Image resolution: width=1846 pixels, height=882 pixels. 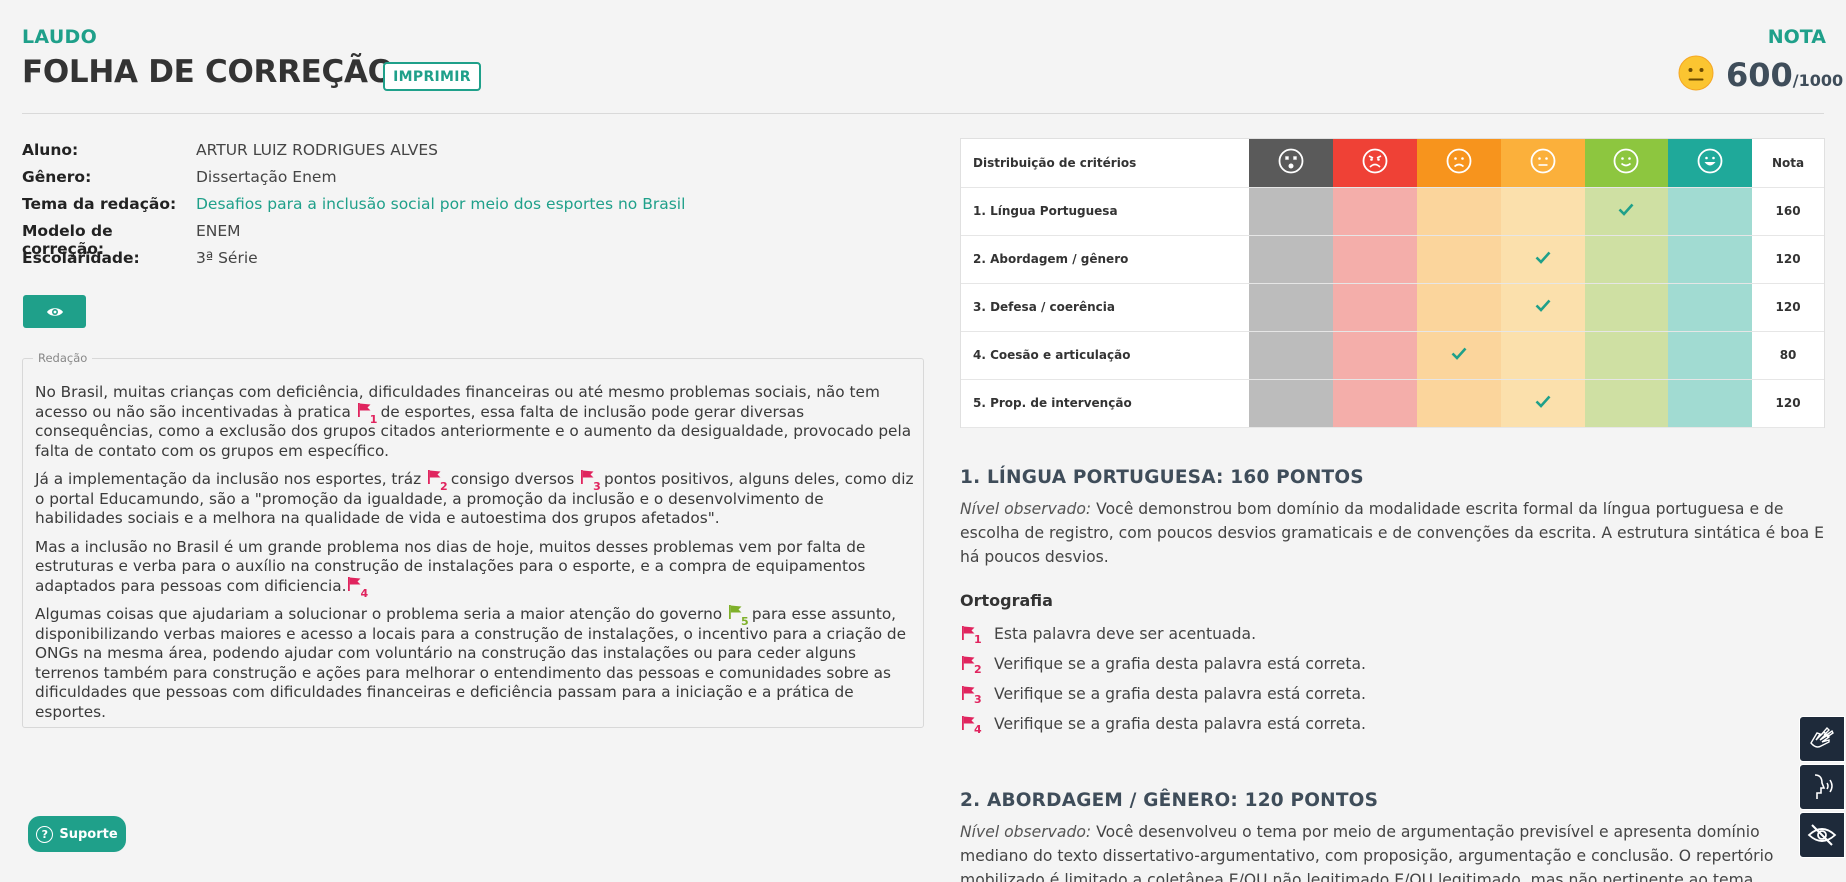 I want to click on support-label: Suporte, so click(x=88, y=834).